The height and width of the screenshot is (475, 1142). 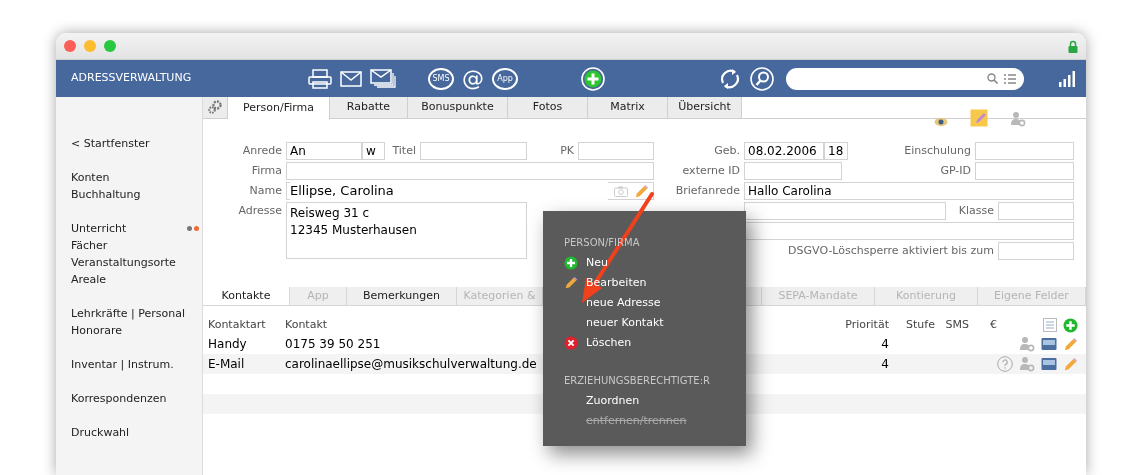 I want to click on signal-icon, so click(x=1067, y=78).